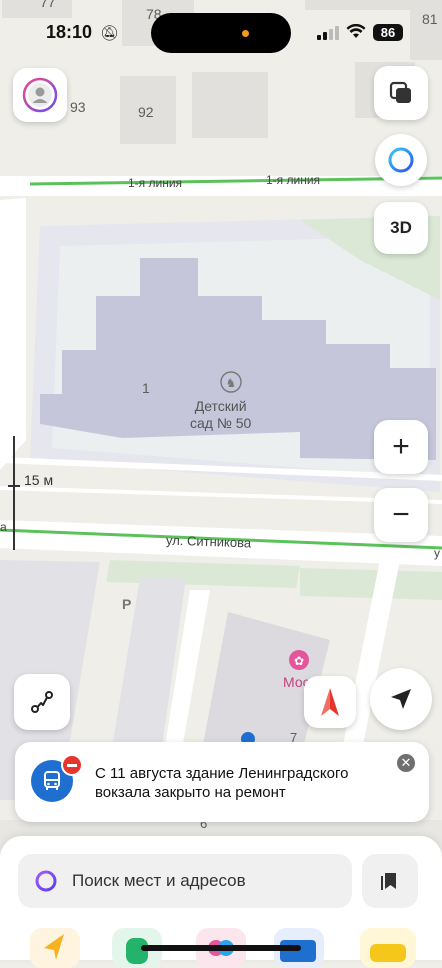 Image resolution: width=442 pixels, height=968 pixels. Describe the element at coordinates (13, 334) in the screenshot. I see `road-left` at that location.